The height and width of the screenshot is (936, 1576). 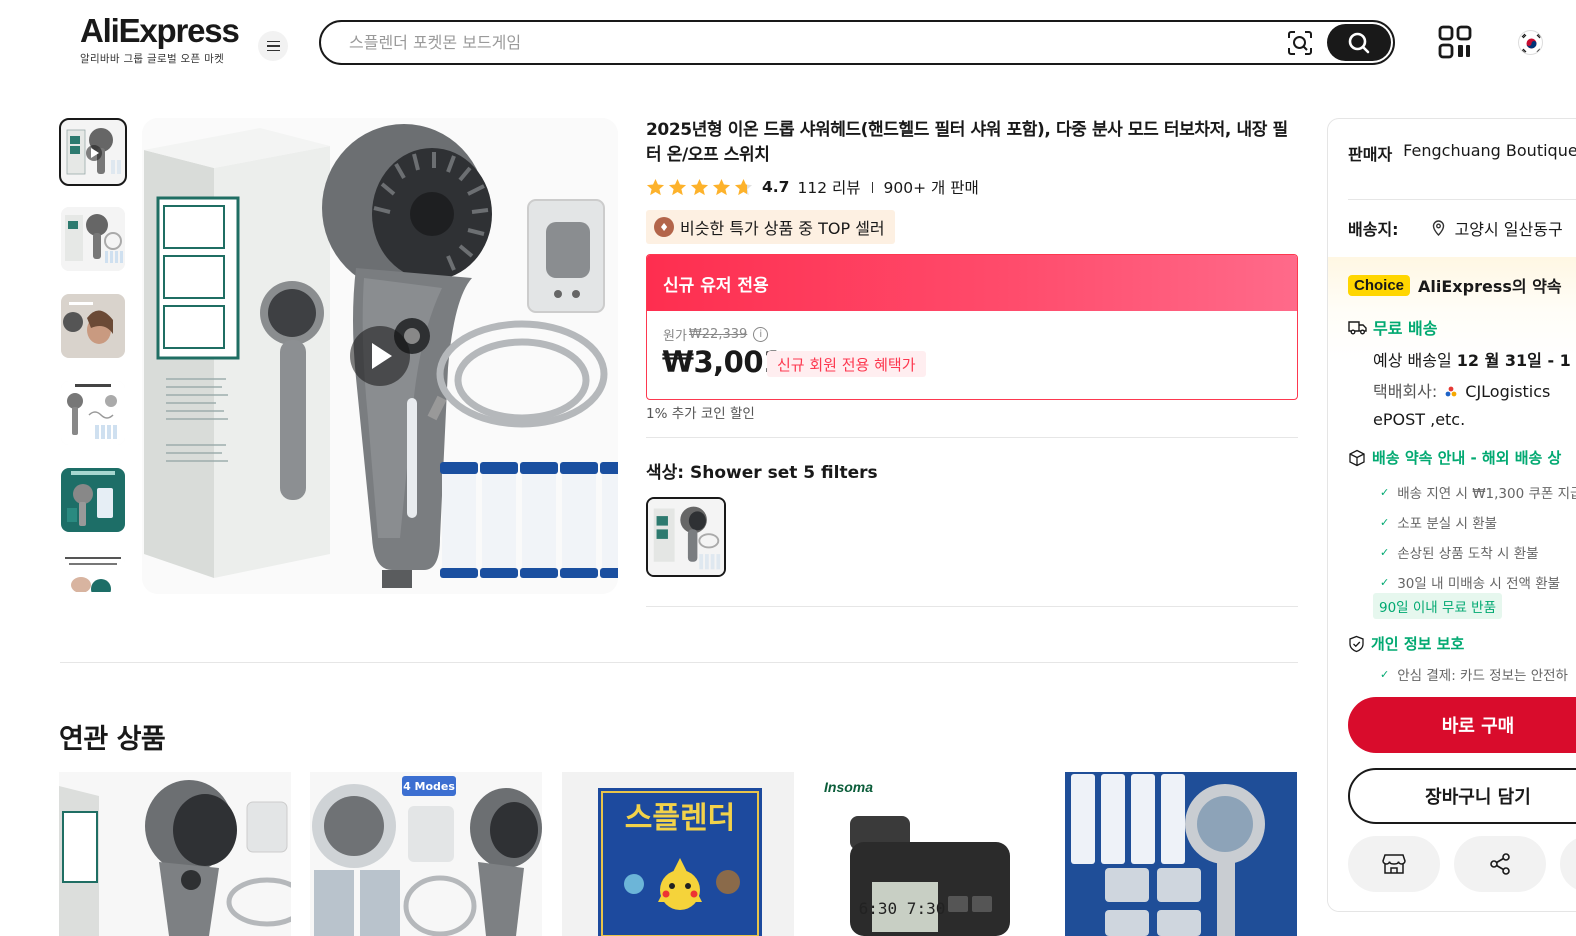 I want to click on free-shipping-row: 무료 배송, so click(x=1392, y=327).